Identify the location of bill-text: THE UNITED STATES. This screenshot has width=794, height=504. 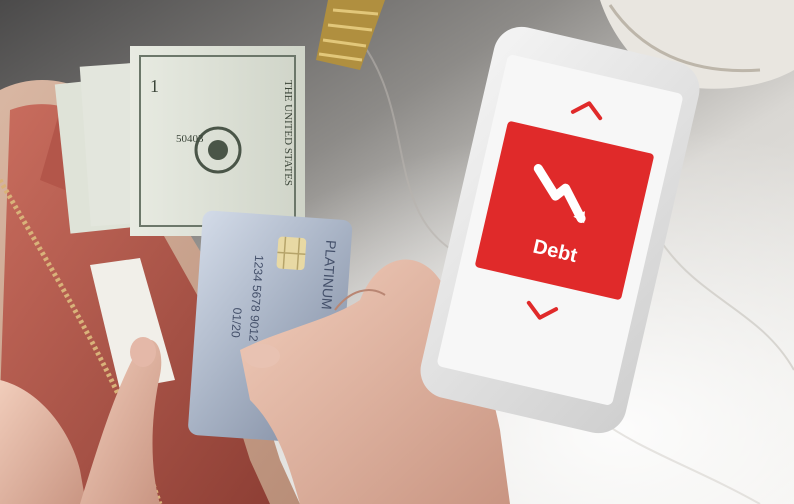
(288, 133).